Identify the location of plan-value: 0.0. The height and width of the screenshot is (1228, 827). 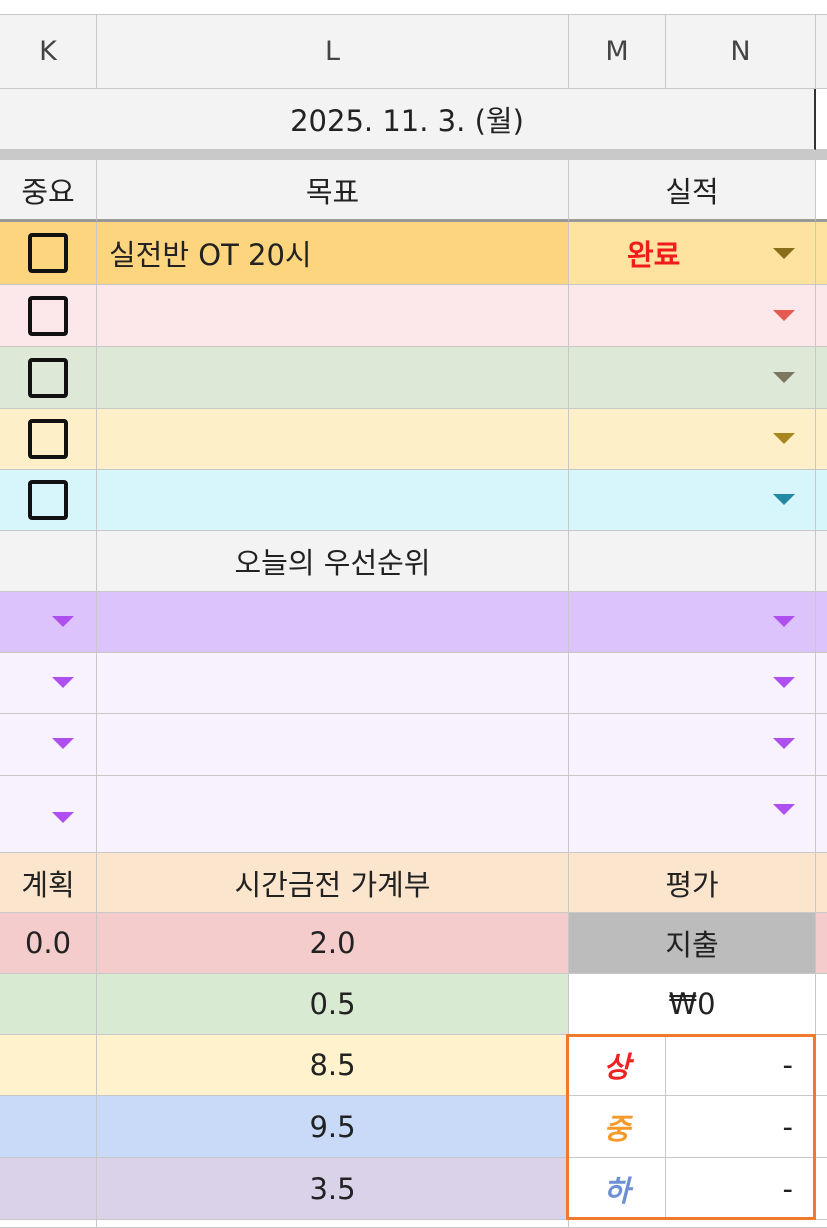
(48, 943).